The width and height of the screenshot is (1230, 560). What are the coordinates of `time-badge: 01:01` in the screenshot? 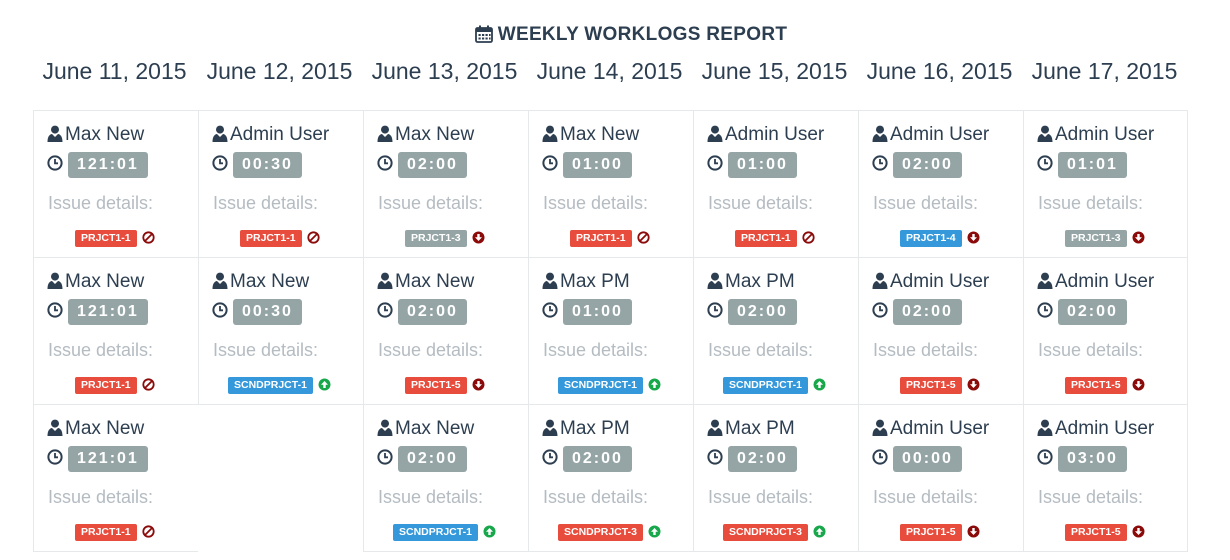 It's located at (1092, 165).